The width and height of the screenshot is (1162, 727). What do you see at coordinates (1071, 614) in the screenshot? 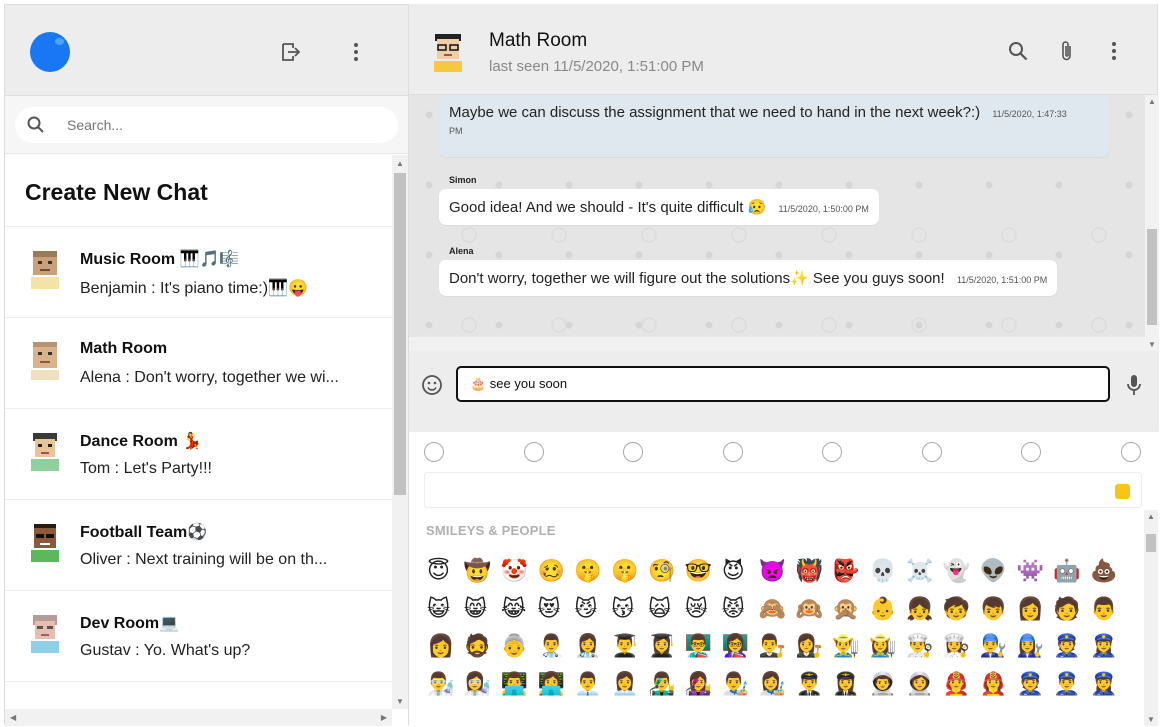
I see `emoji-button: 🧑` at bounding box center [1071, 614].